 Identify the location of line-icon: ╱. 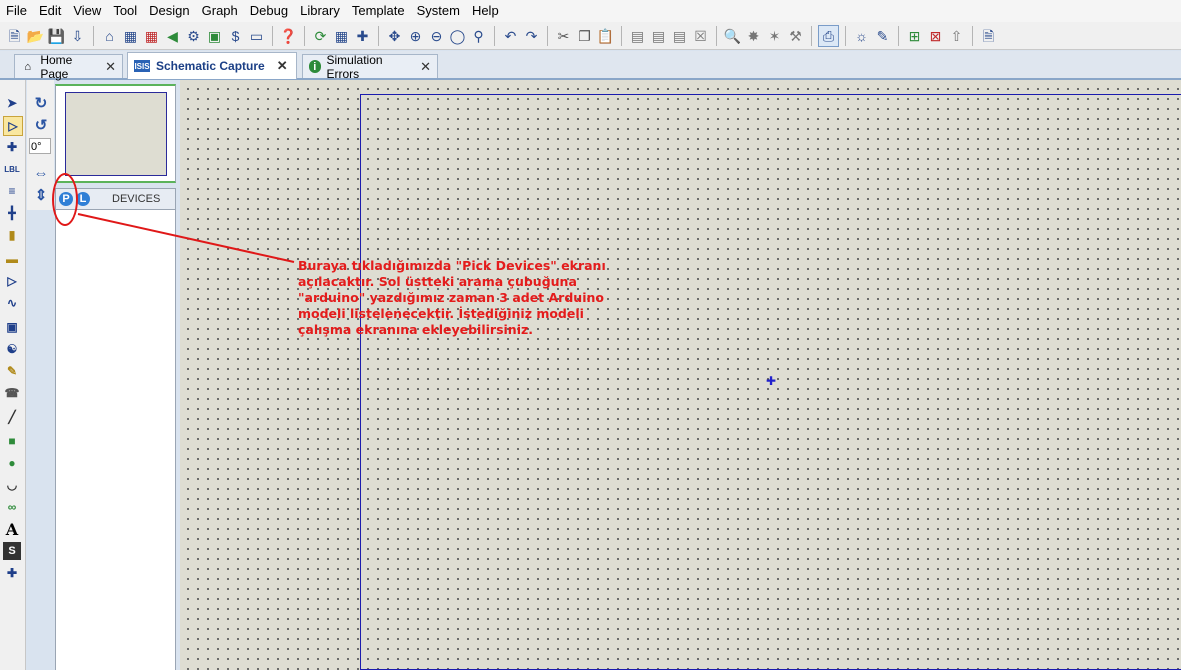
(12, 417).